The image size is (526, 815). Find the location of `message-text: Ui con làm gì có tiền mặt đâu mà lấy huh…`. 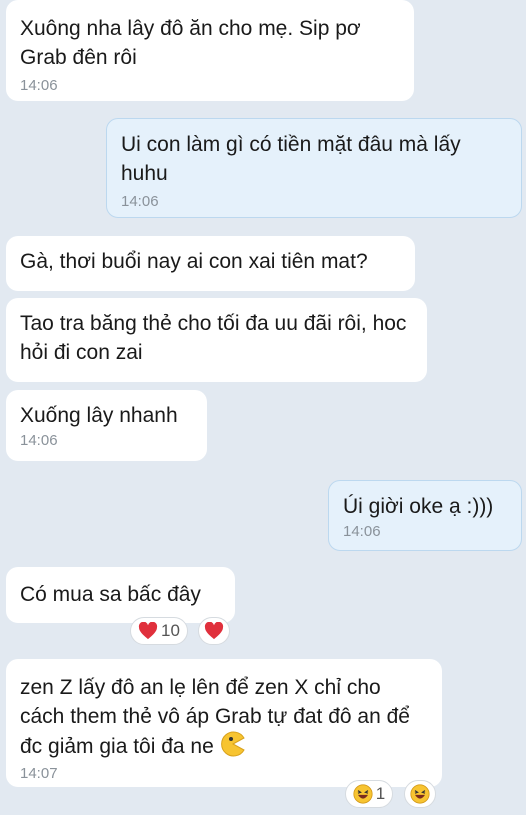

message-text: Ui con làm gì có tiền mặt đâu mà lấy huh… is located at coordinates (291, 159).